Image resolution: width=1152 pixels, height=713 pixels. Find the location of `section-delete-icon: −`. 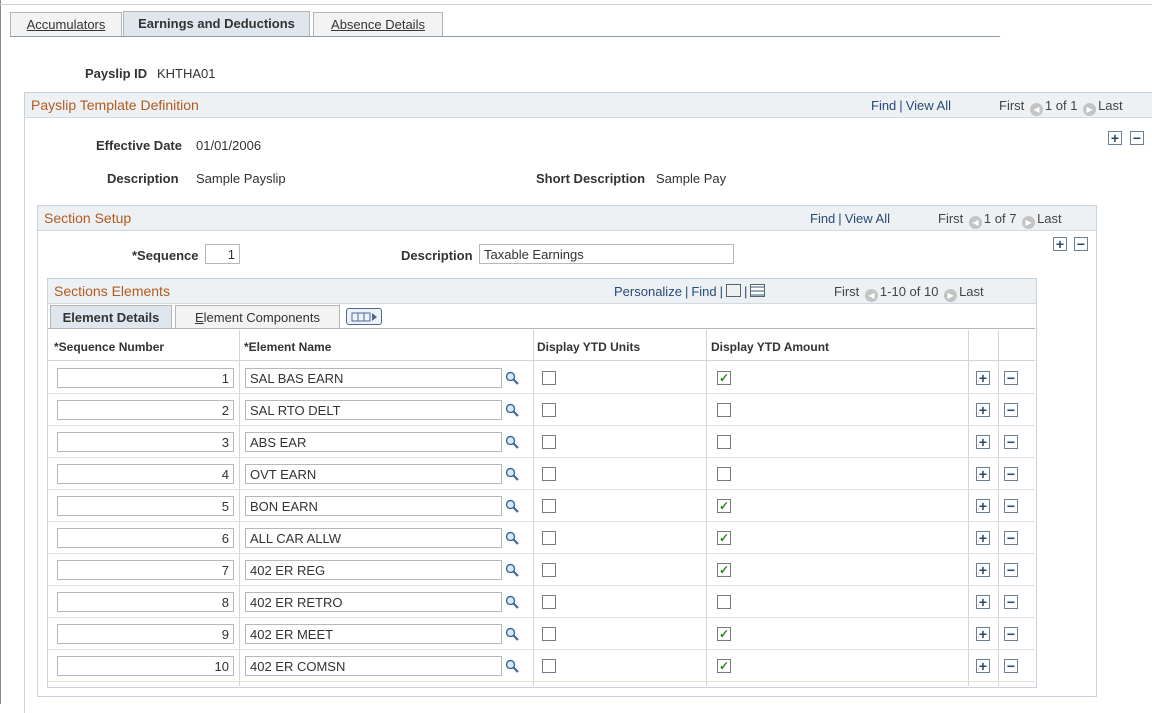

section-delete-icon: − is located at coordinates (1081, 244).